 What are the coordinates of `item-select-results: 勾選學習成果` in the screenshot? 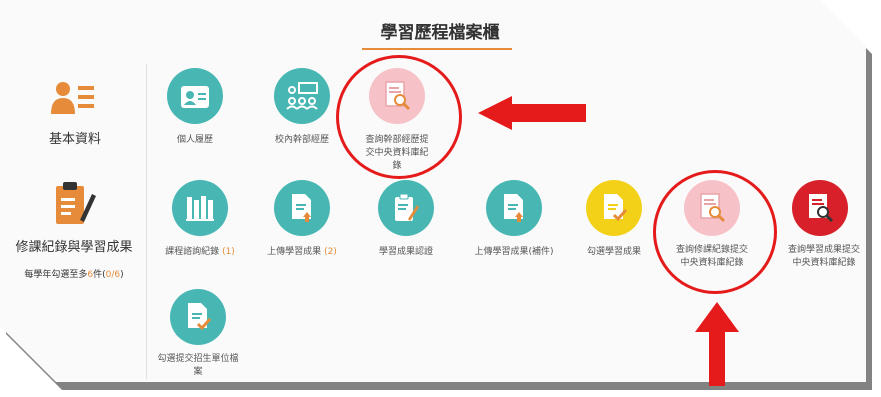 It's located at (614, 219).